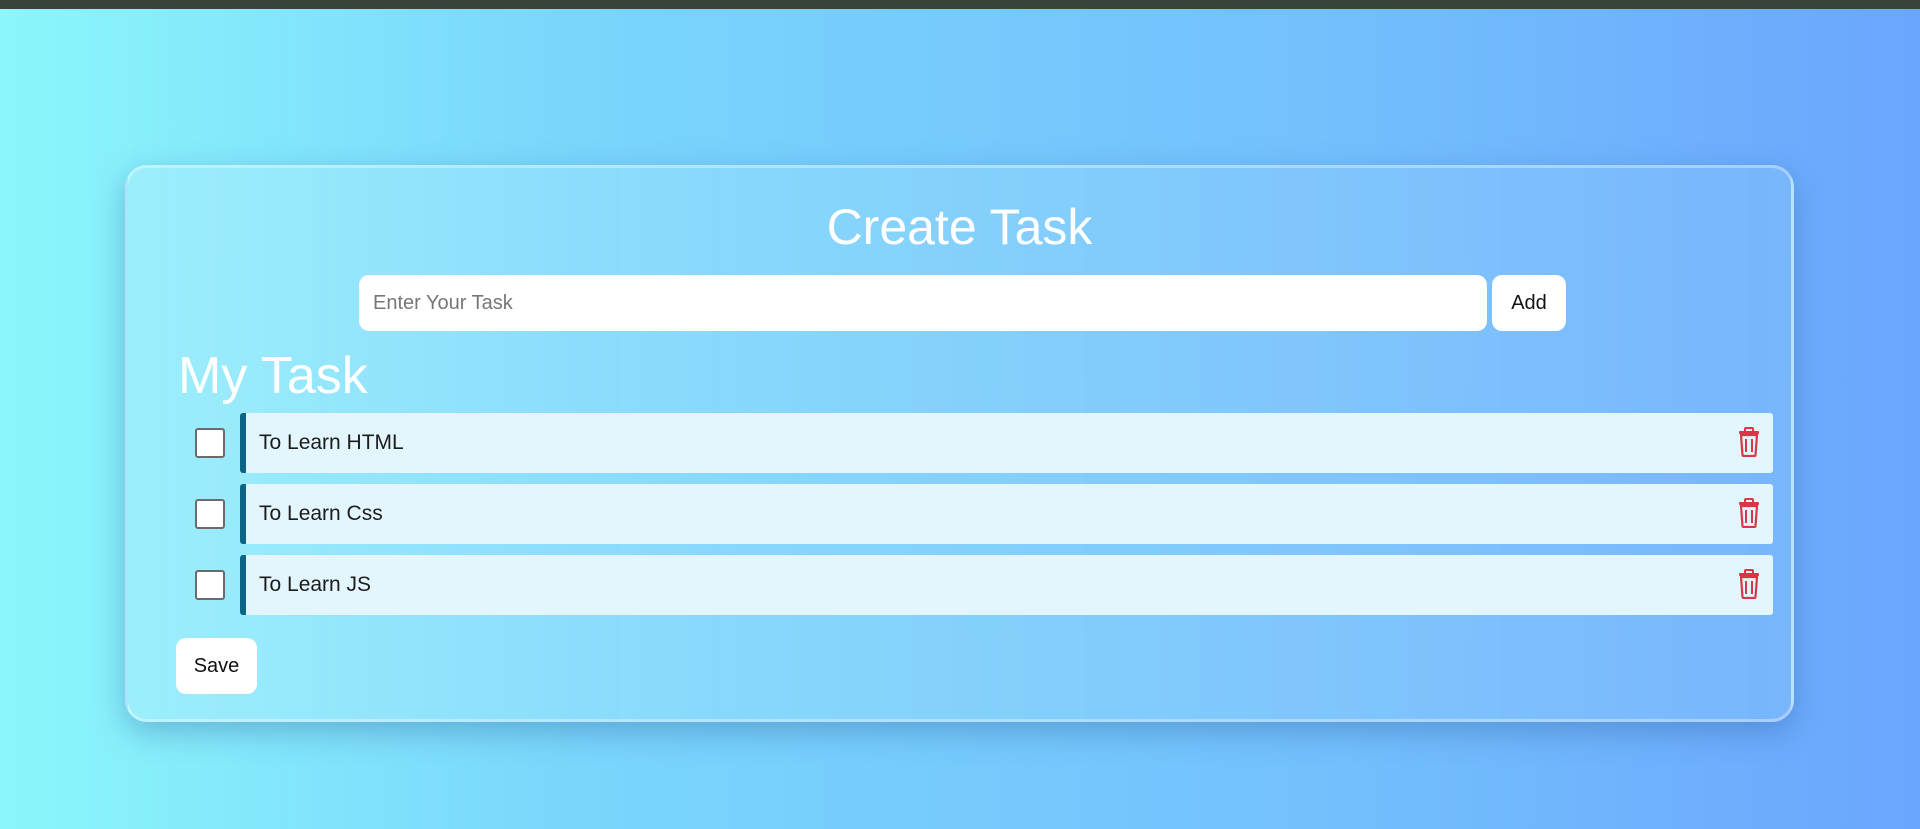 The width and height of the screenshot is (1920, 829). Describe the element at coordinates (1529, 303) in the screenshot. I see `add-button: Add` at that location.